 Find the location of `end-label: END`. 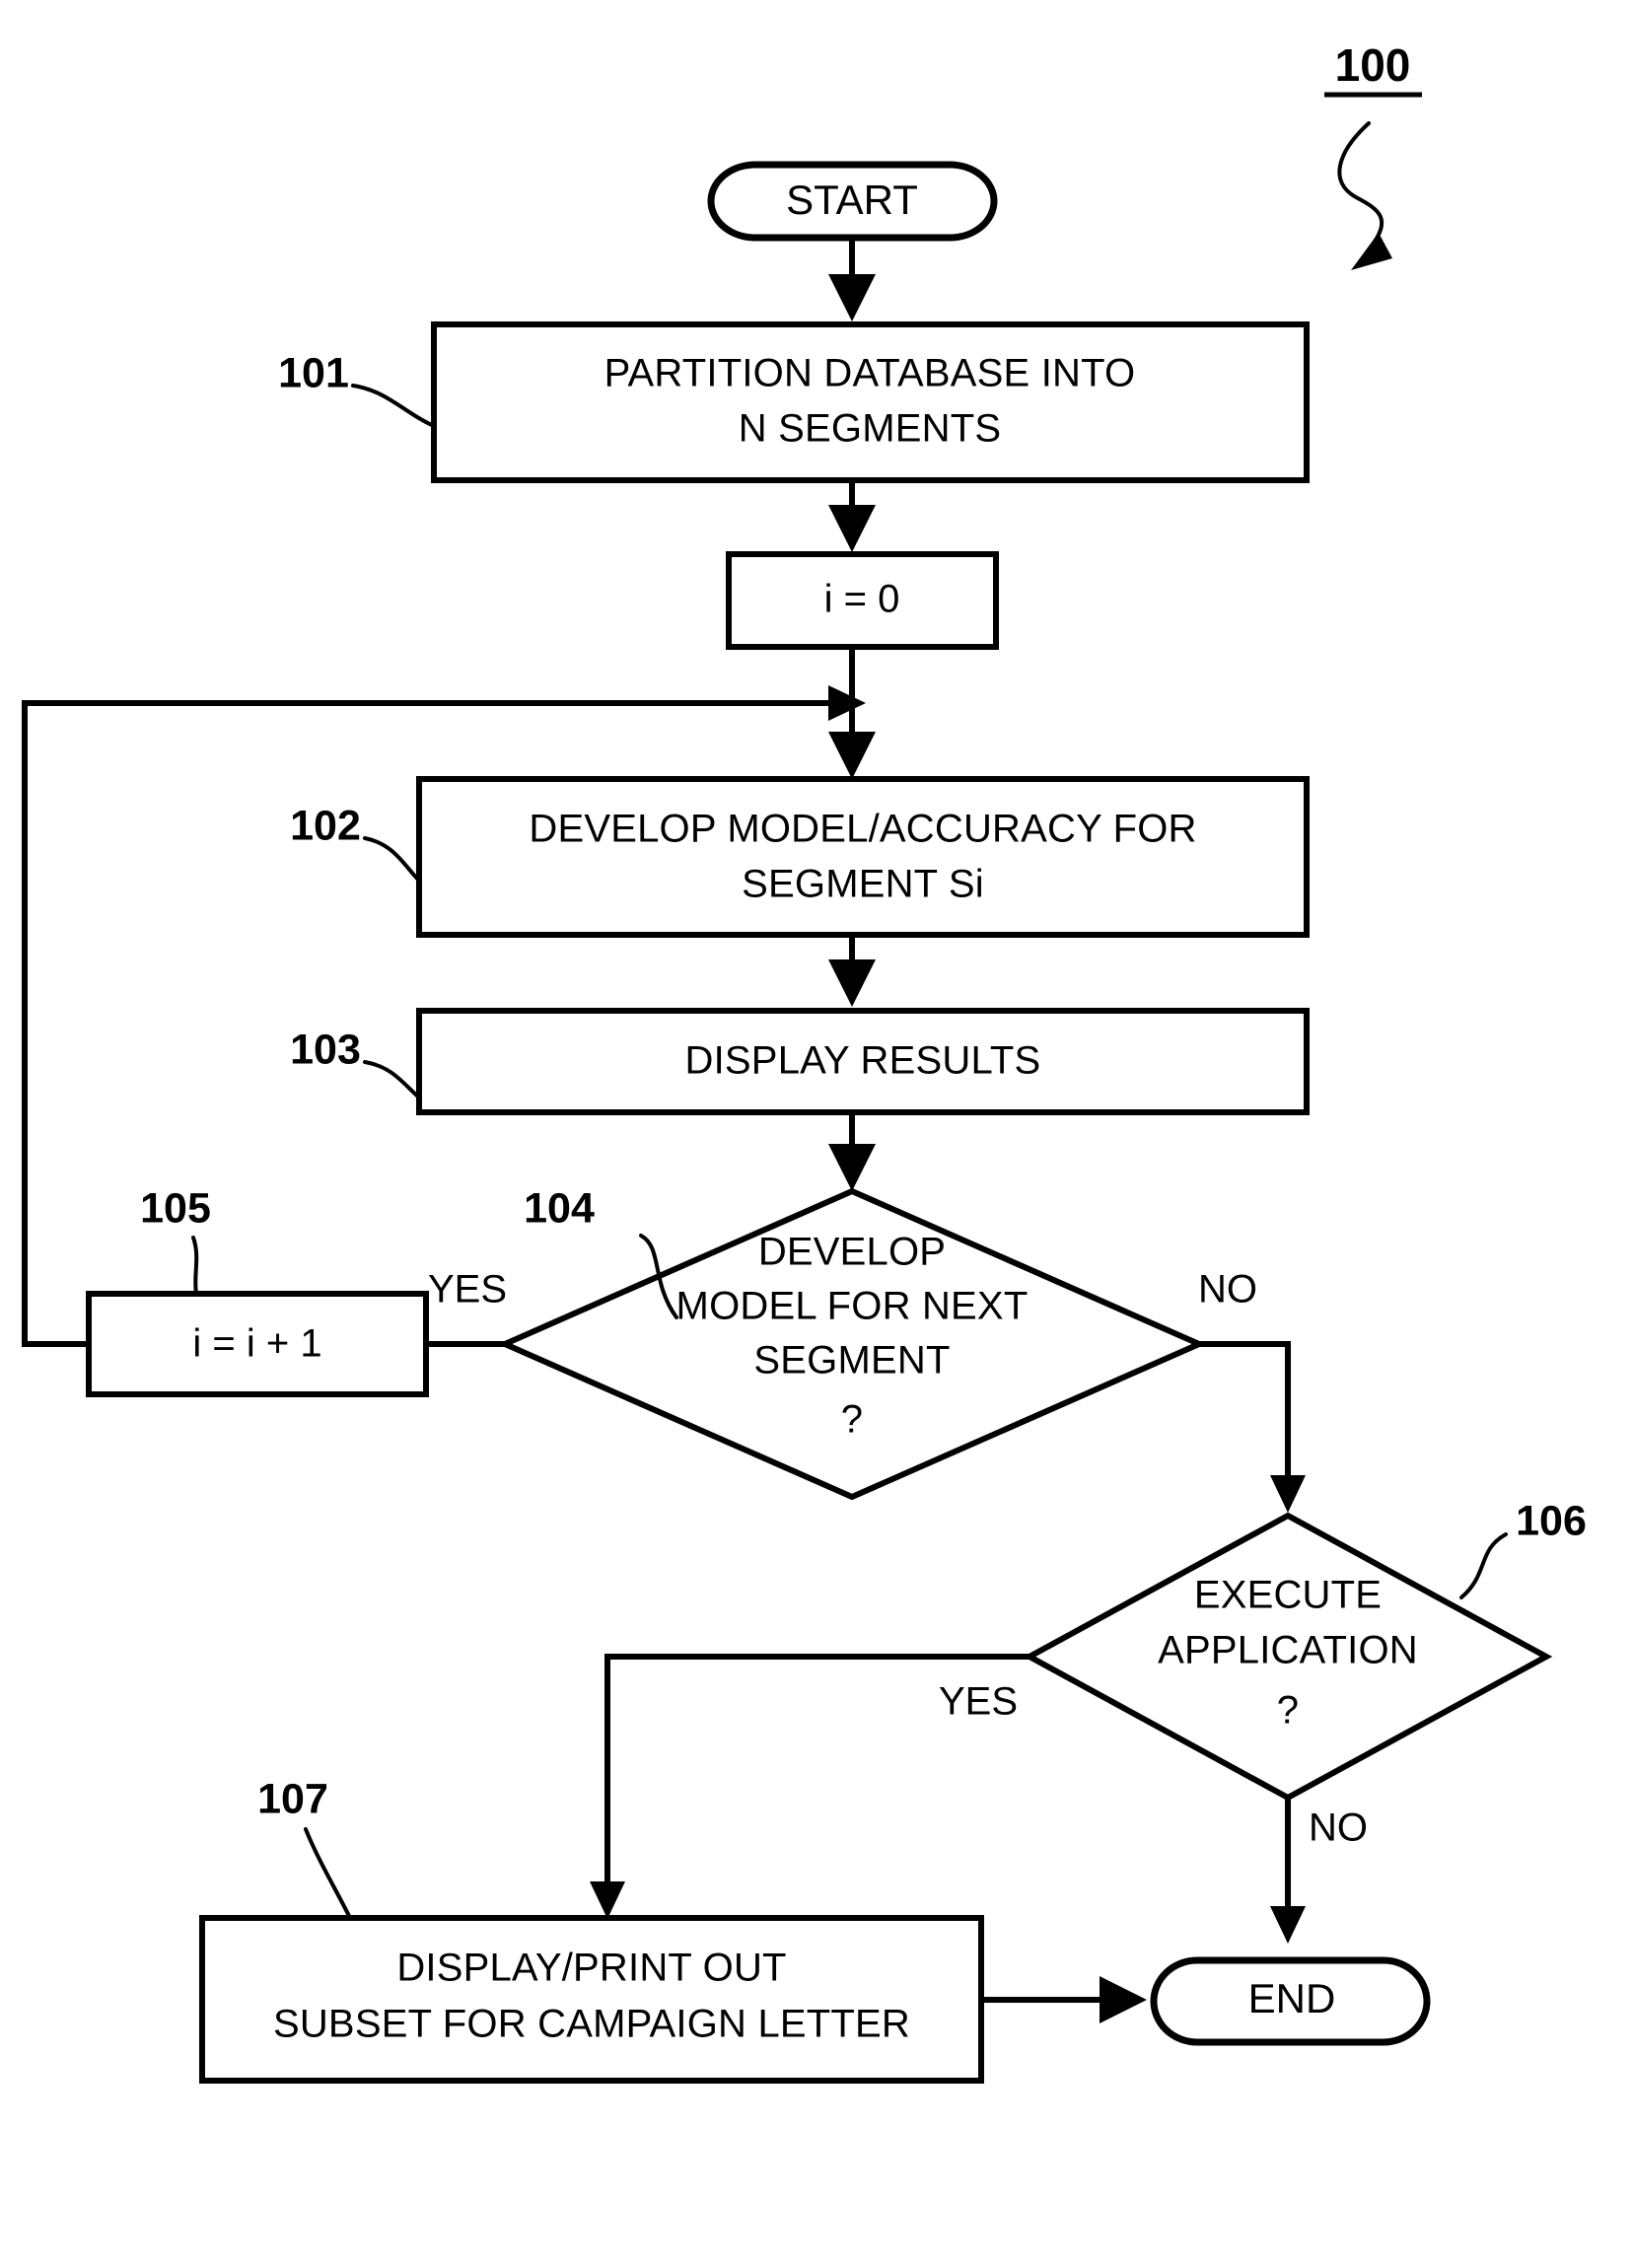

end-label: END is located at coordinates (1292, 1998).